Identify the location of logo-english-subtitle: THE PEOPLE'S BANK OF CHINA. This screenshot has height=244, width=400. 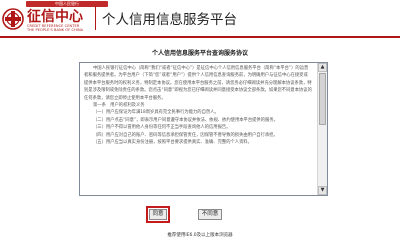
(55, 30).